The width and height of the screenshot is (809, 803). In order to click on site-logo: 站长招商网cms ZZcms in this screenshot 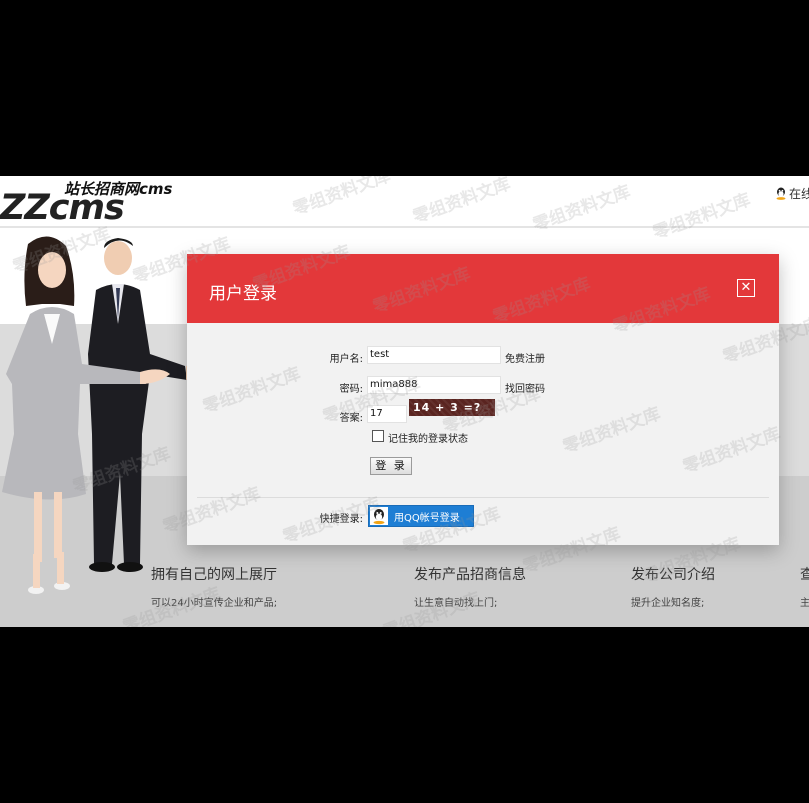, I will do `click(90, 202)`.